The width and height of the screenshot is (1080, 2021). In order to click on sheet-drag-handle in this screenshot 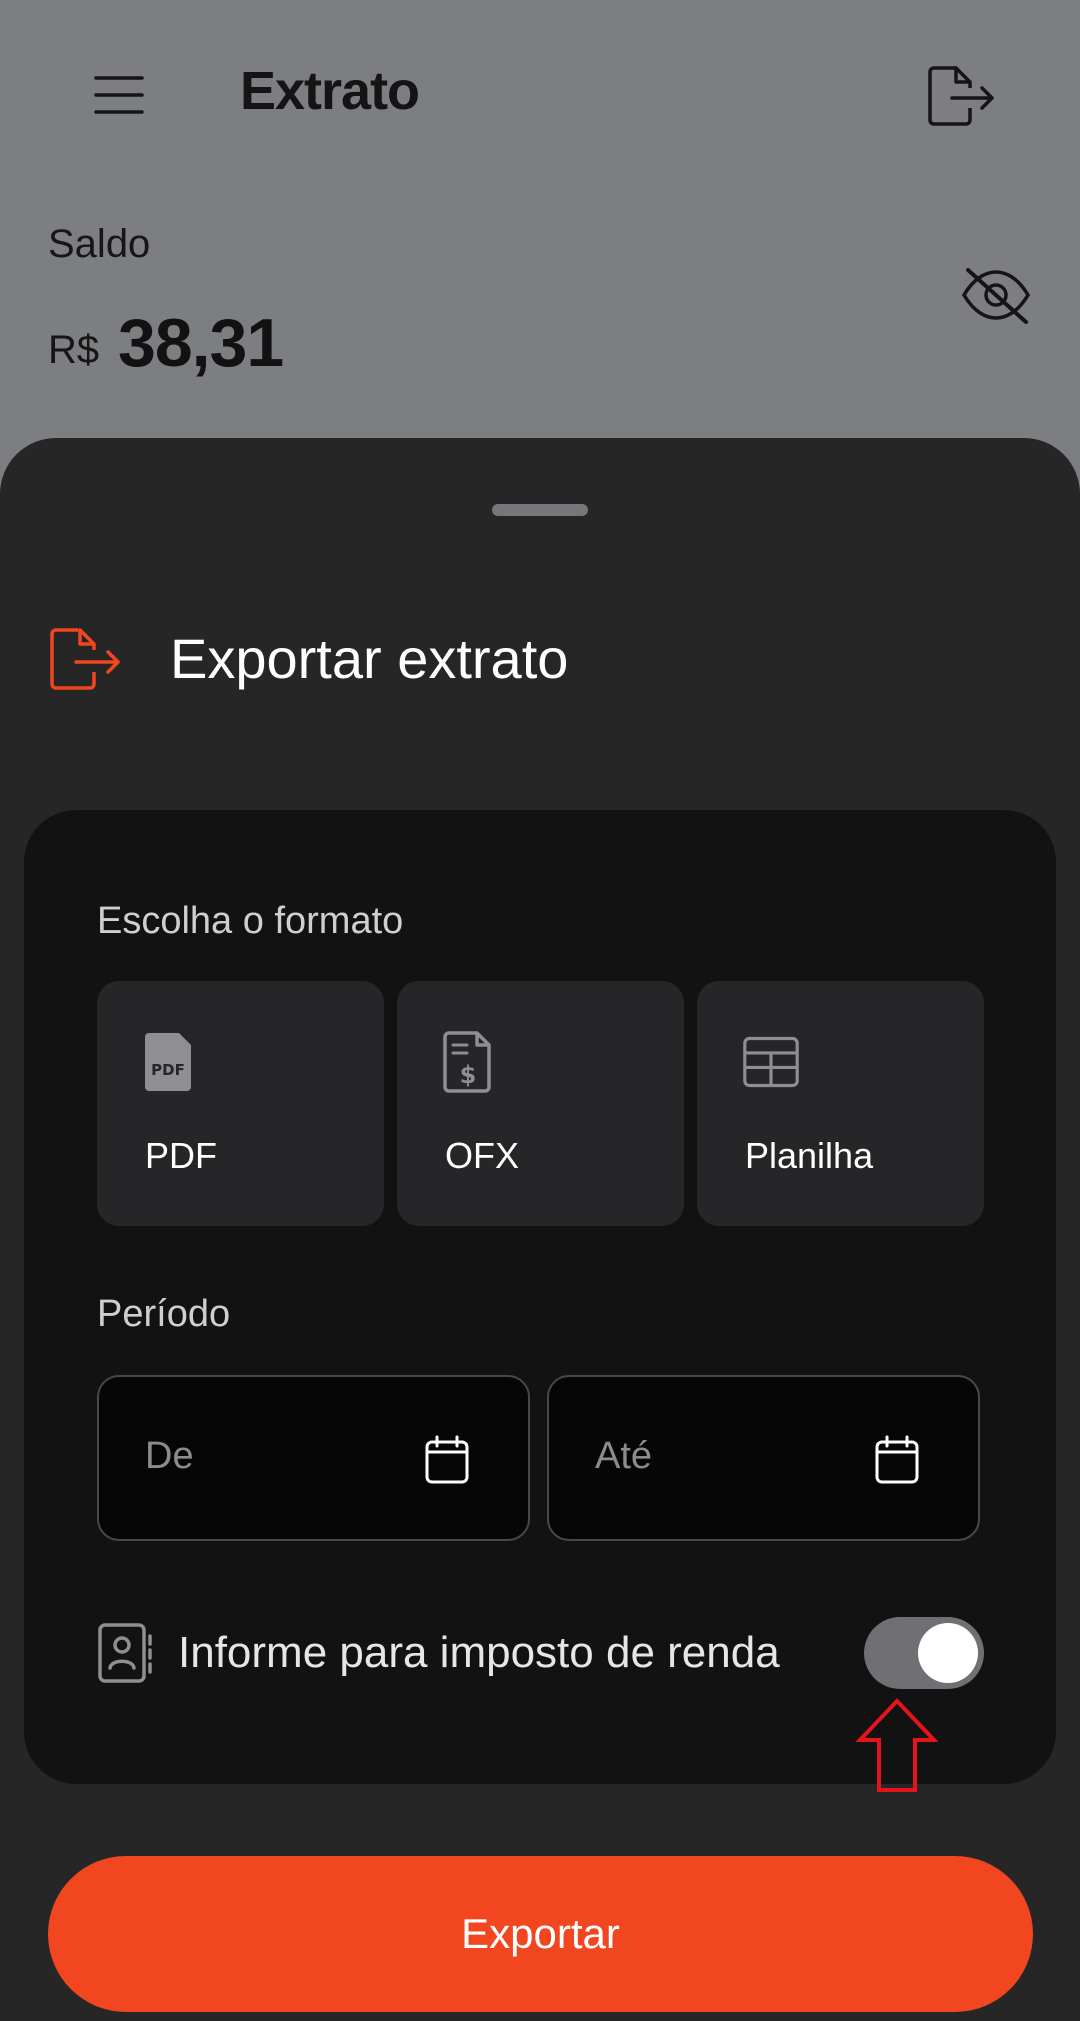, I will do `click(540, 510)`.